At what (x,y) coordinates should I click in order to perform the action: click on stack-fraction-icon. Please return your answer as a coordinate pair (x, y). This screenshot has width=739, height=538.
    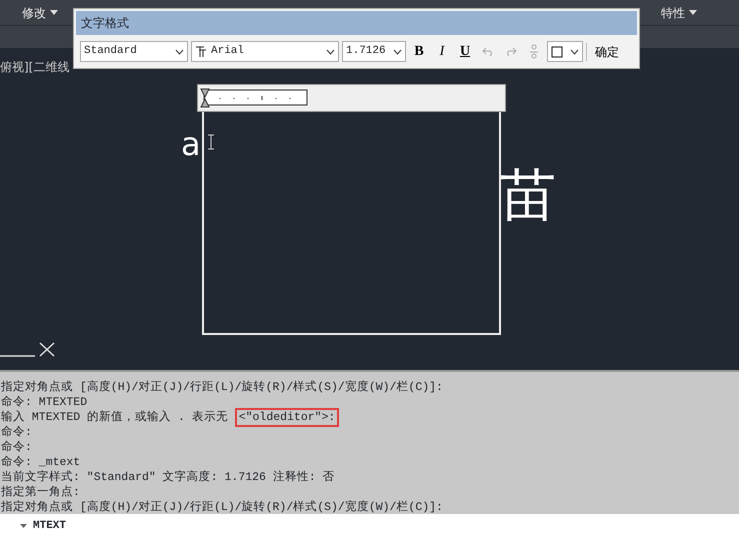
    Looking at the image, I should click on (534, 52).